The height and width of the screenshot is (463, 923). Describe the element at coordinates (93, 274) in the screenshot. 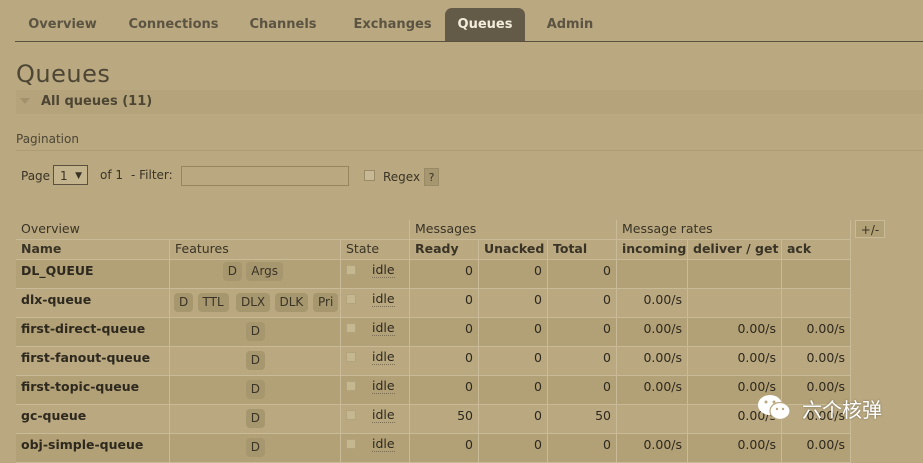

I see `queue-name-link: DL_QUEUE` at that location.